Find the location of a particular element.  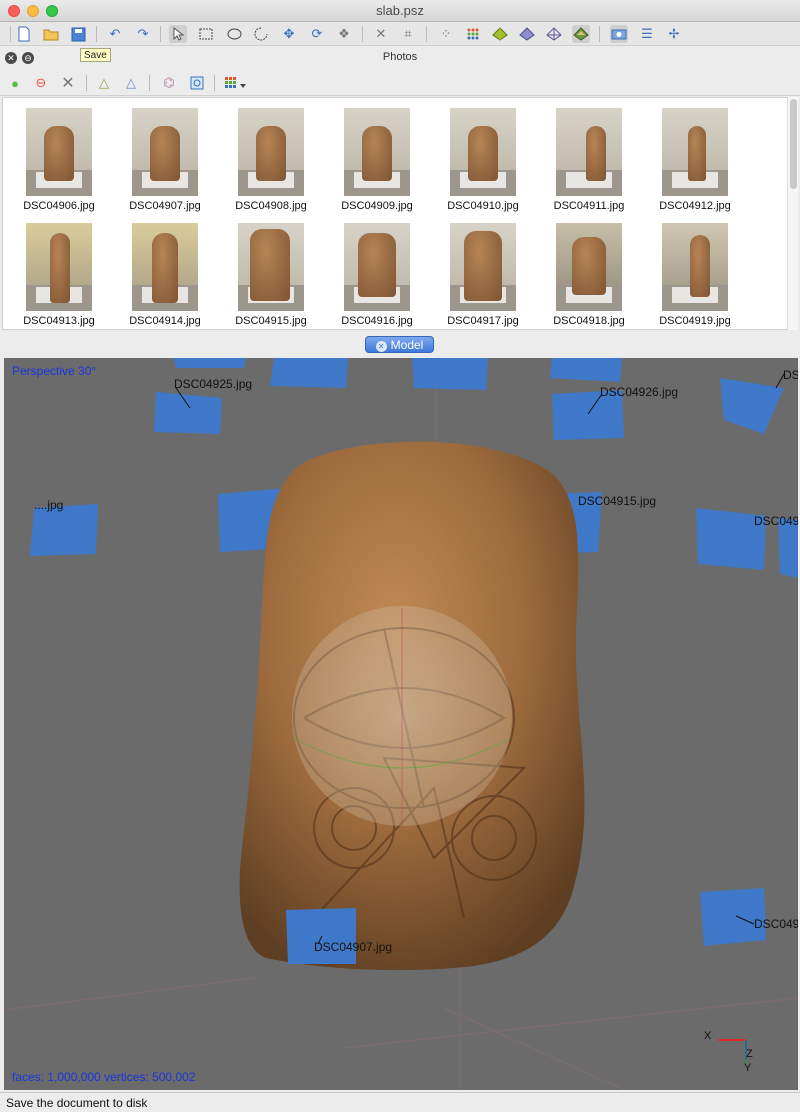

camera-label: DSC04926.jpg is located at coordinates (639, 392).